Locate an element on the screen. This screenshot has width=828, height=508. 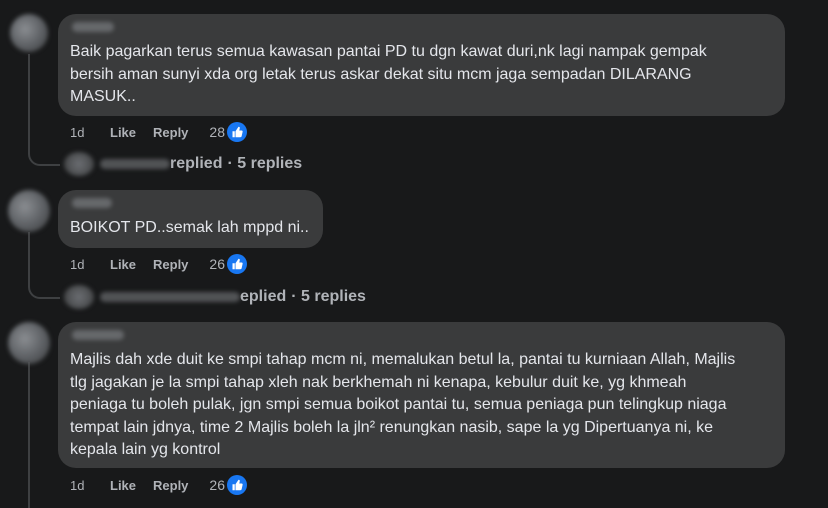
replied-label: eplied is located at coordinates (263, 296).